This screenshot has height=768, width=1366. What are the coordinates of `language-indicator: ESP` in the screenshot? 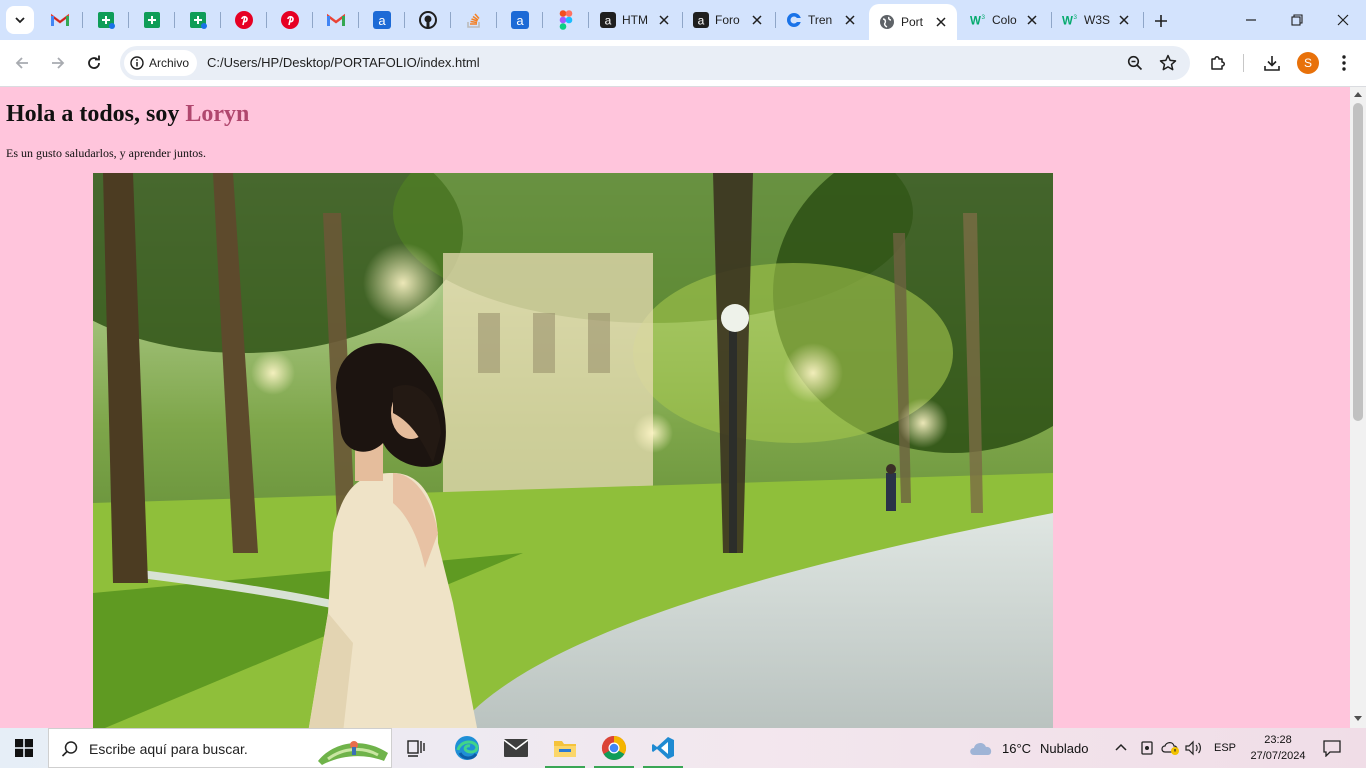 It's located at (1225, 748).